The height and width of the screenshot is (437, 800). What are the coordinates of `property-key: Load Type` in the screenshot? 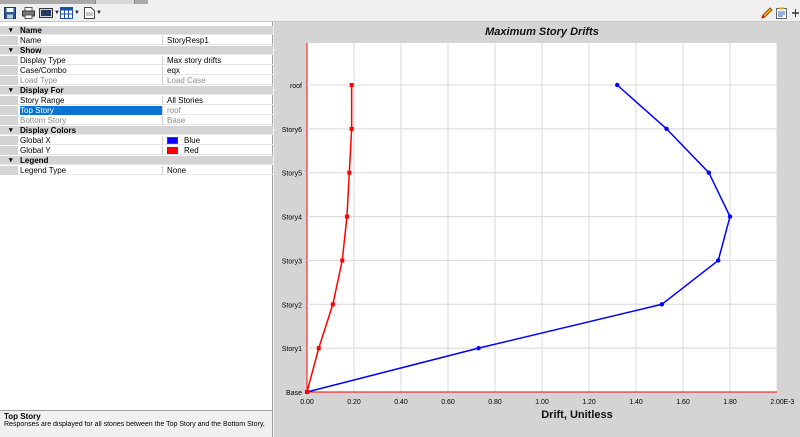 It's located at (91, 80).